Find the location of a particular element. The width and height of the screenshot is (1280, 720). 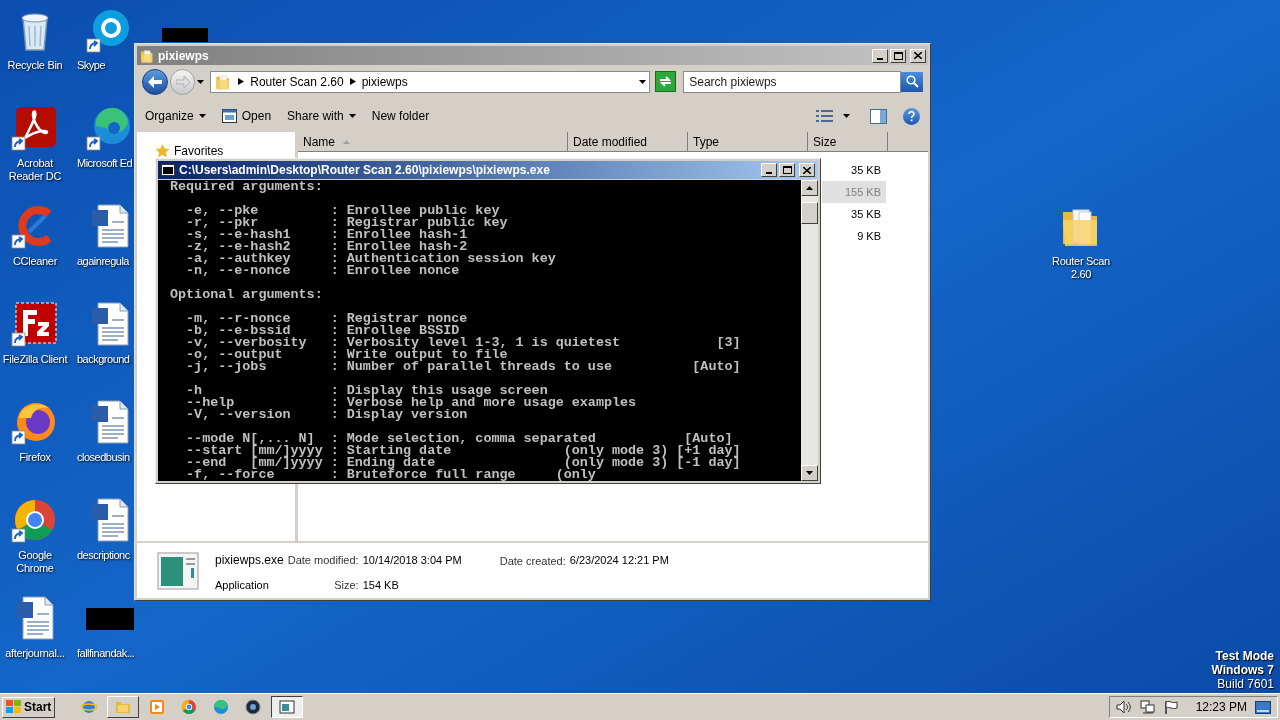

start-button: Start is located at coordinates (29, 707).